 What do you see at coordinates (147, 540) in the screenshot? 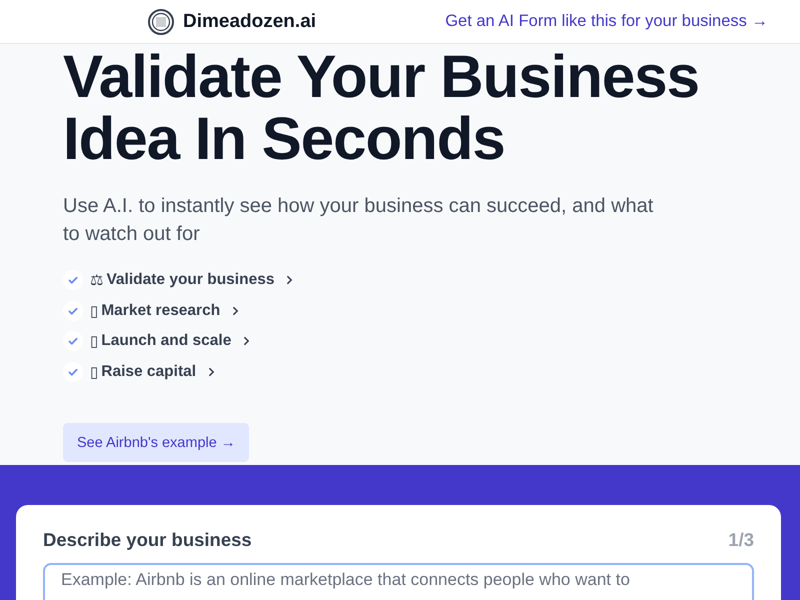
I see `question-label: Describe your business` at bounding box center [147, 540].